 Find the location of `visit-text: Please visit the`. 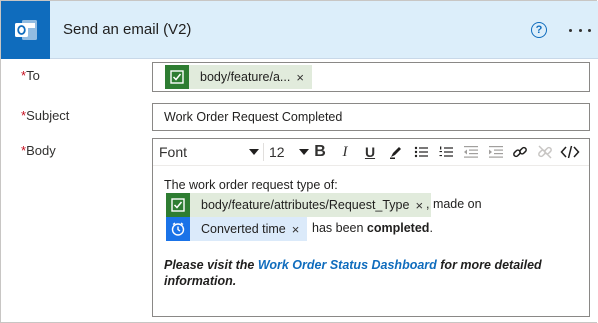

visit-text: Please visit the is located at coordinates (211, 265).